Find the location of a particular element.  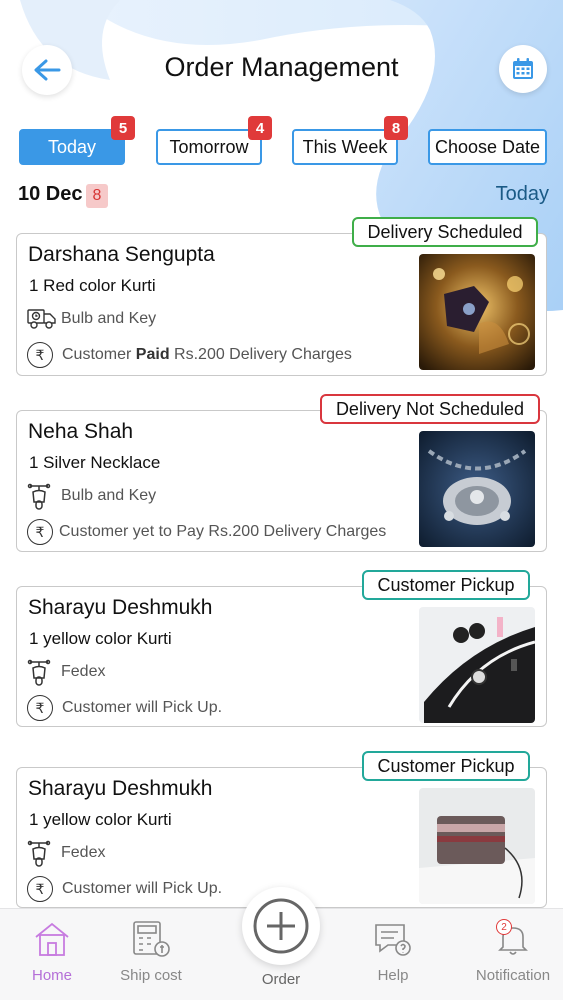

delivery-truck-icon is located at coordinates (42, 319).